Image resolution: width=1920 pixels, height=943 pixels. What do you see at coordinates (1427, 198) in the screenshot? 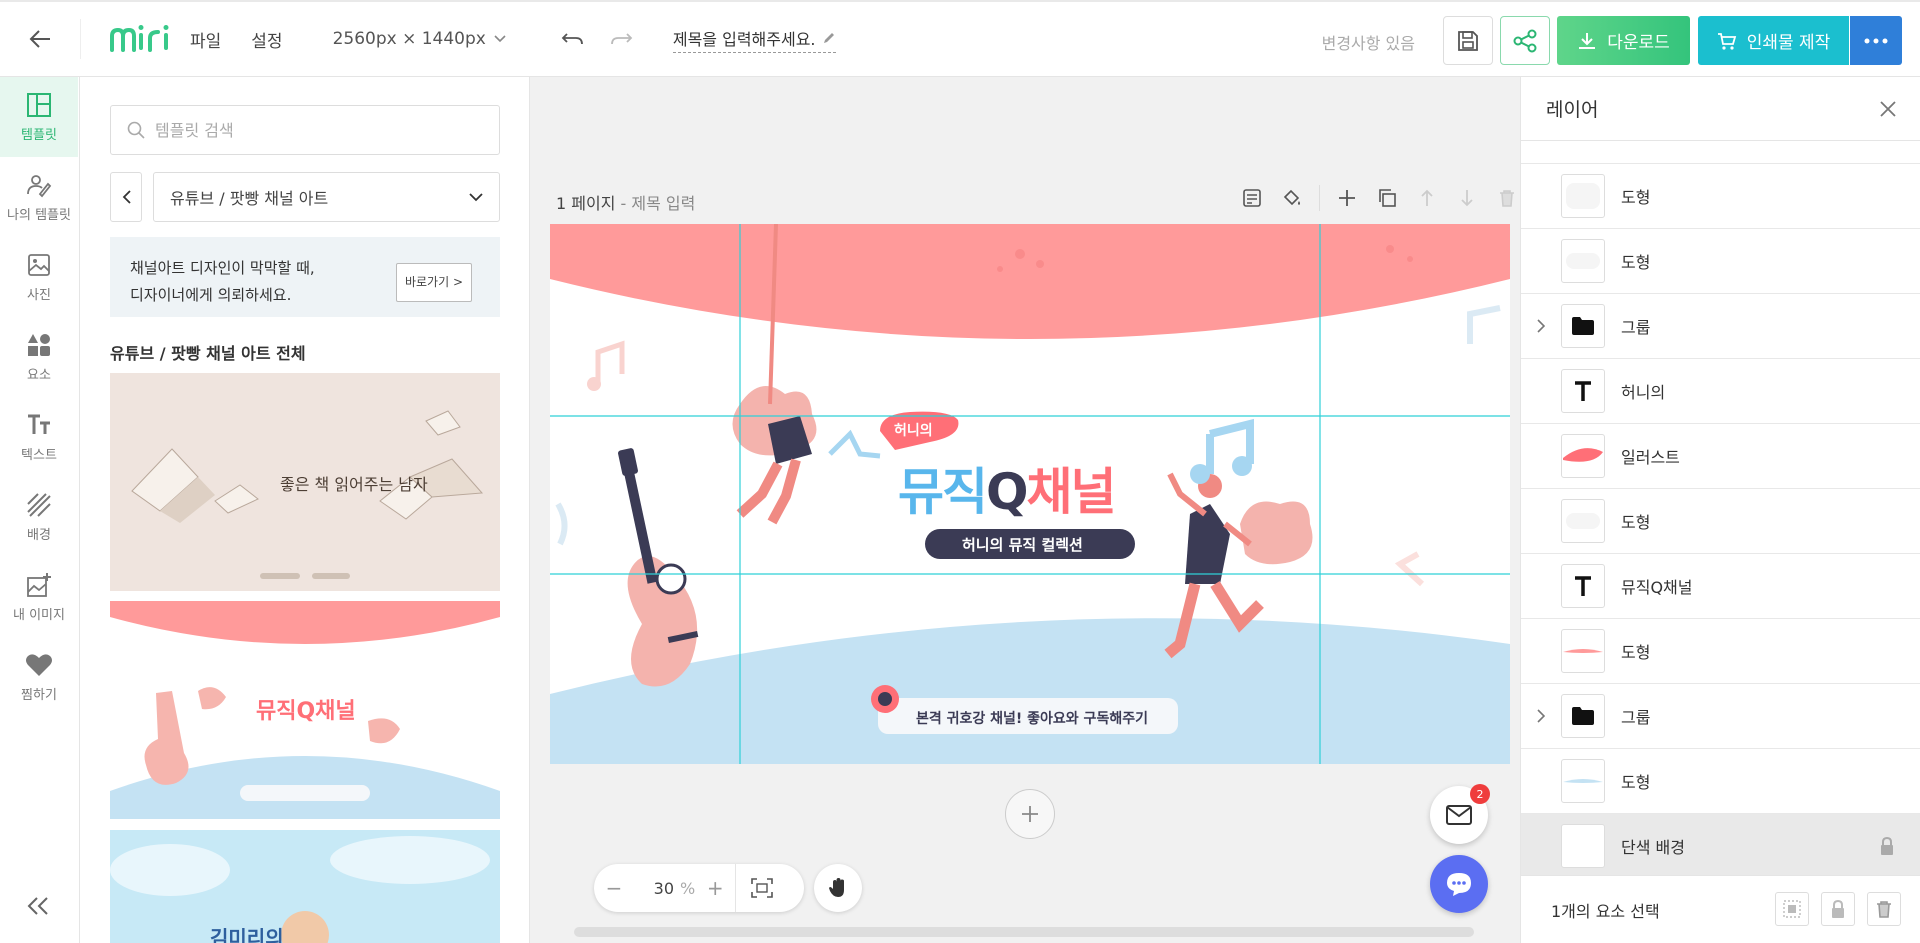
I see `move-page-up-button` at bounding box center [1427, 198].